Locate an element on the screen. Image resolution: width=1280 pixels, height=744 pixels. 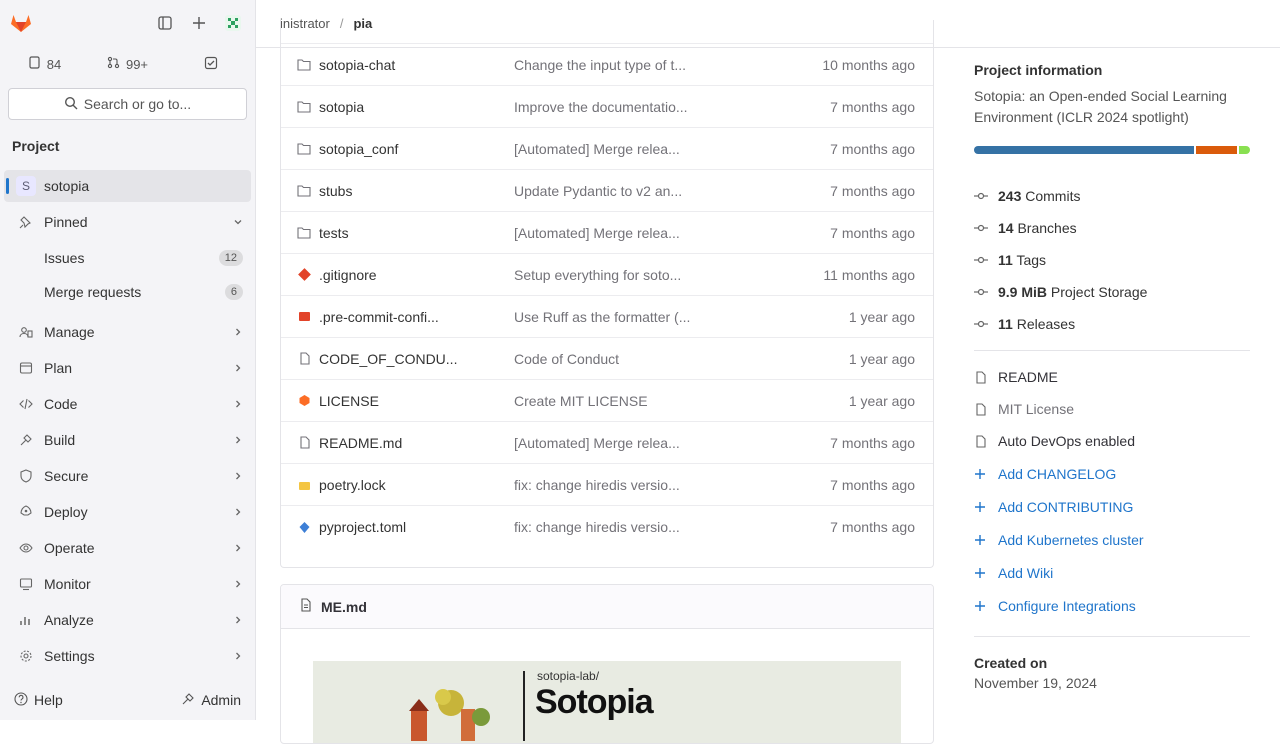
sidebar-item-deploy: Deploy is located at coordinates (127, 512).